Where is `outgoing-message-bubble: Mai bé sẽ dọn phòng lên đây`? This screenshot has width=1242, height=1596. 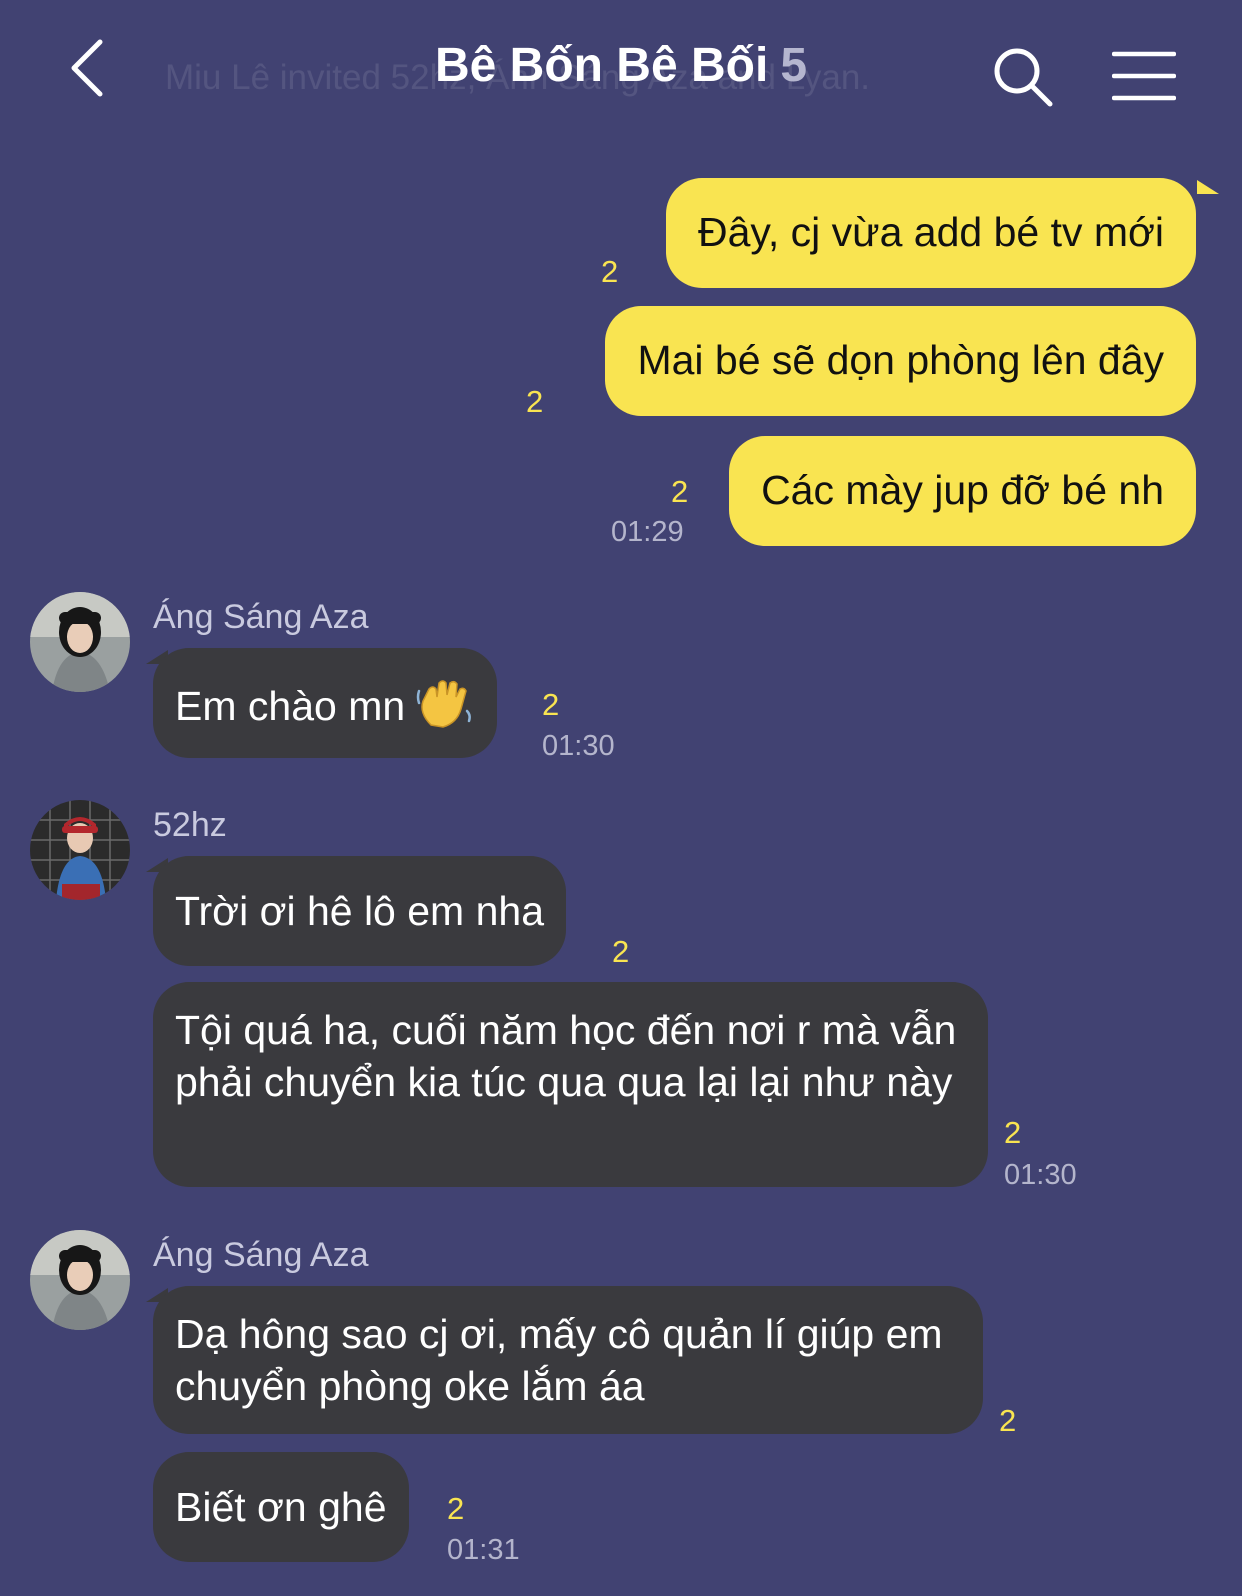
outgoing-message-bubble: Mai bé sẽ dọn phòng lên đây is located at coordinates (900, 361).